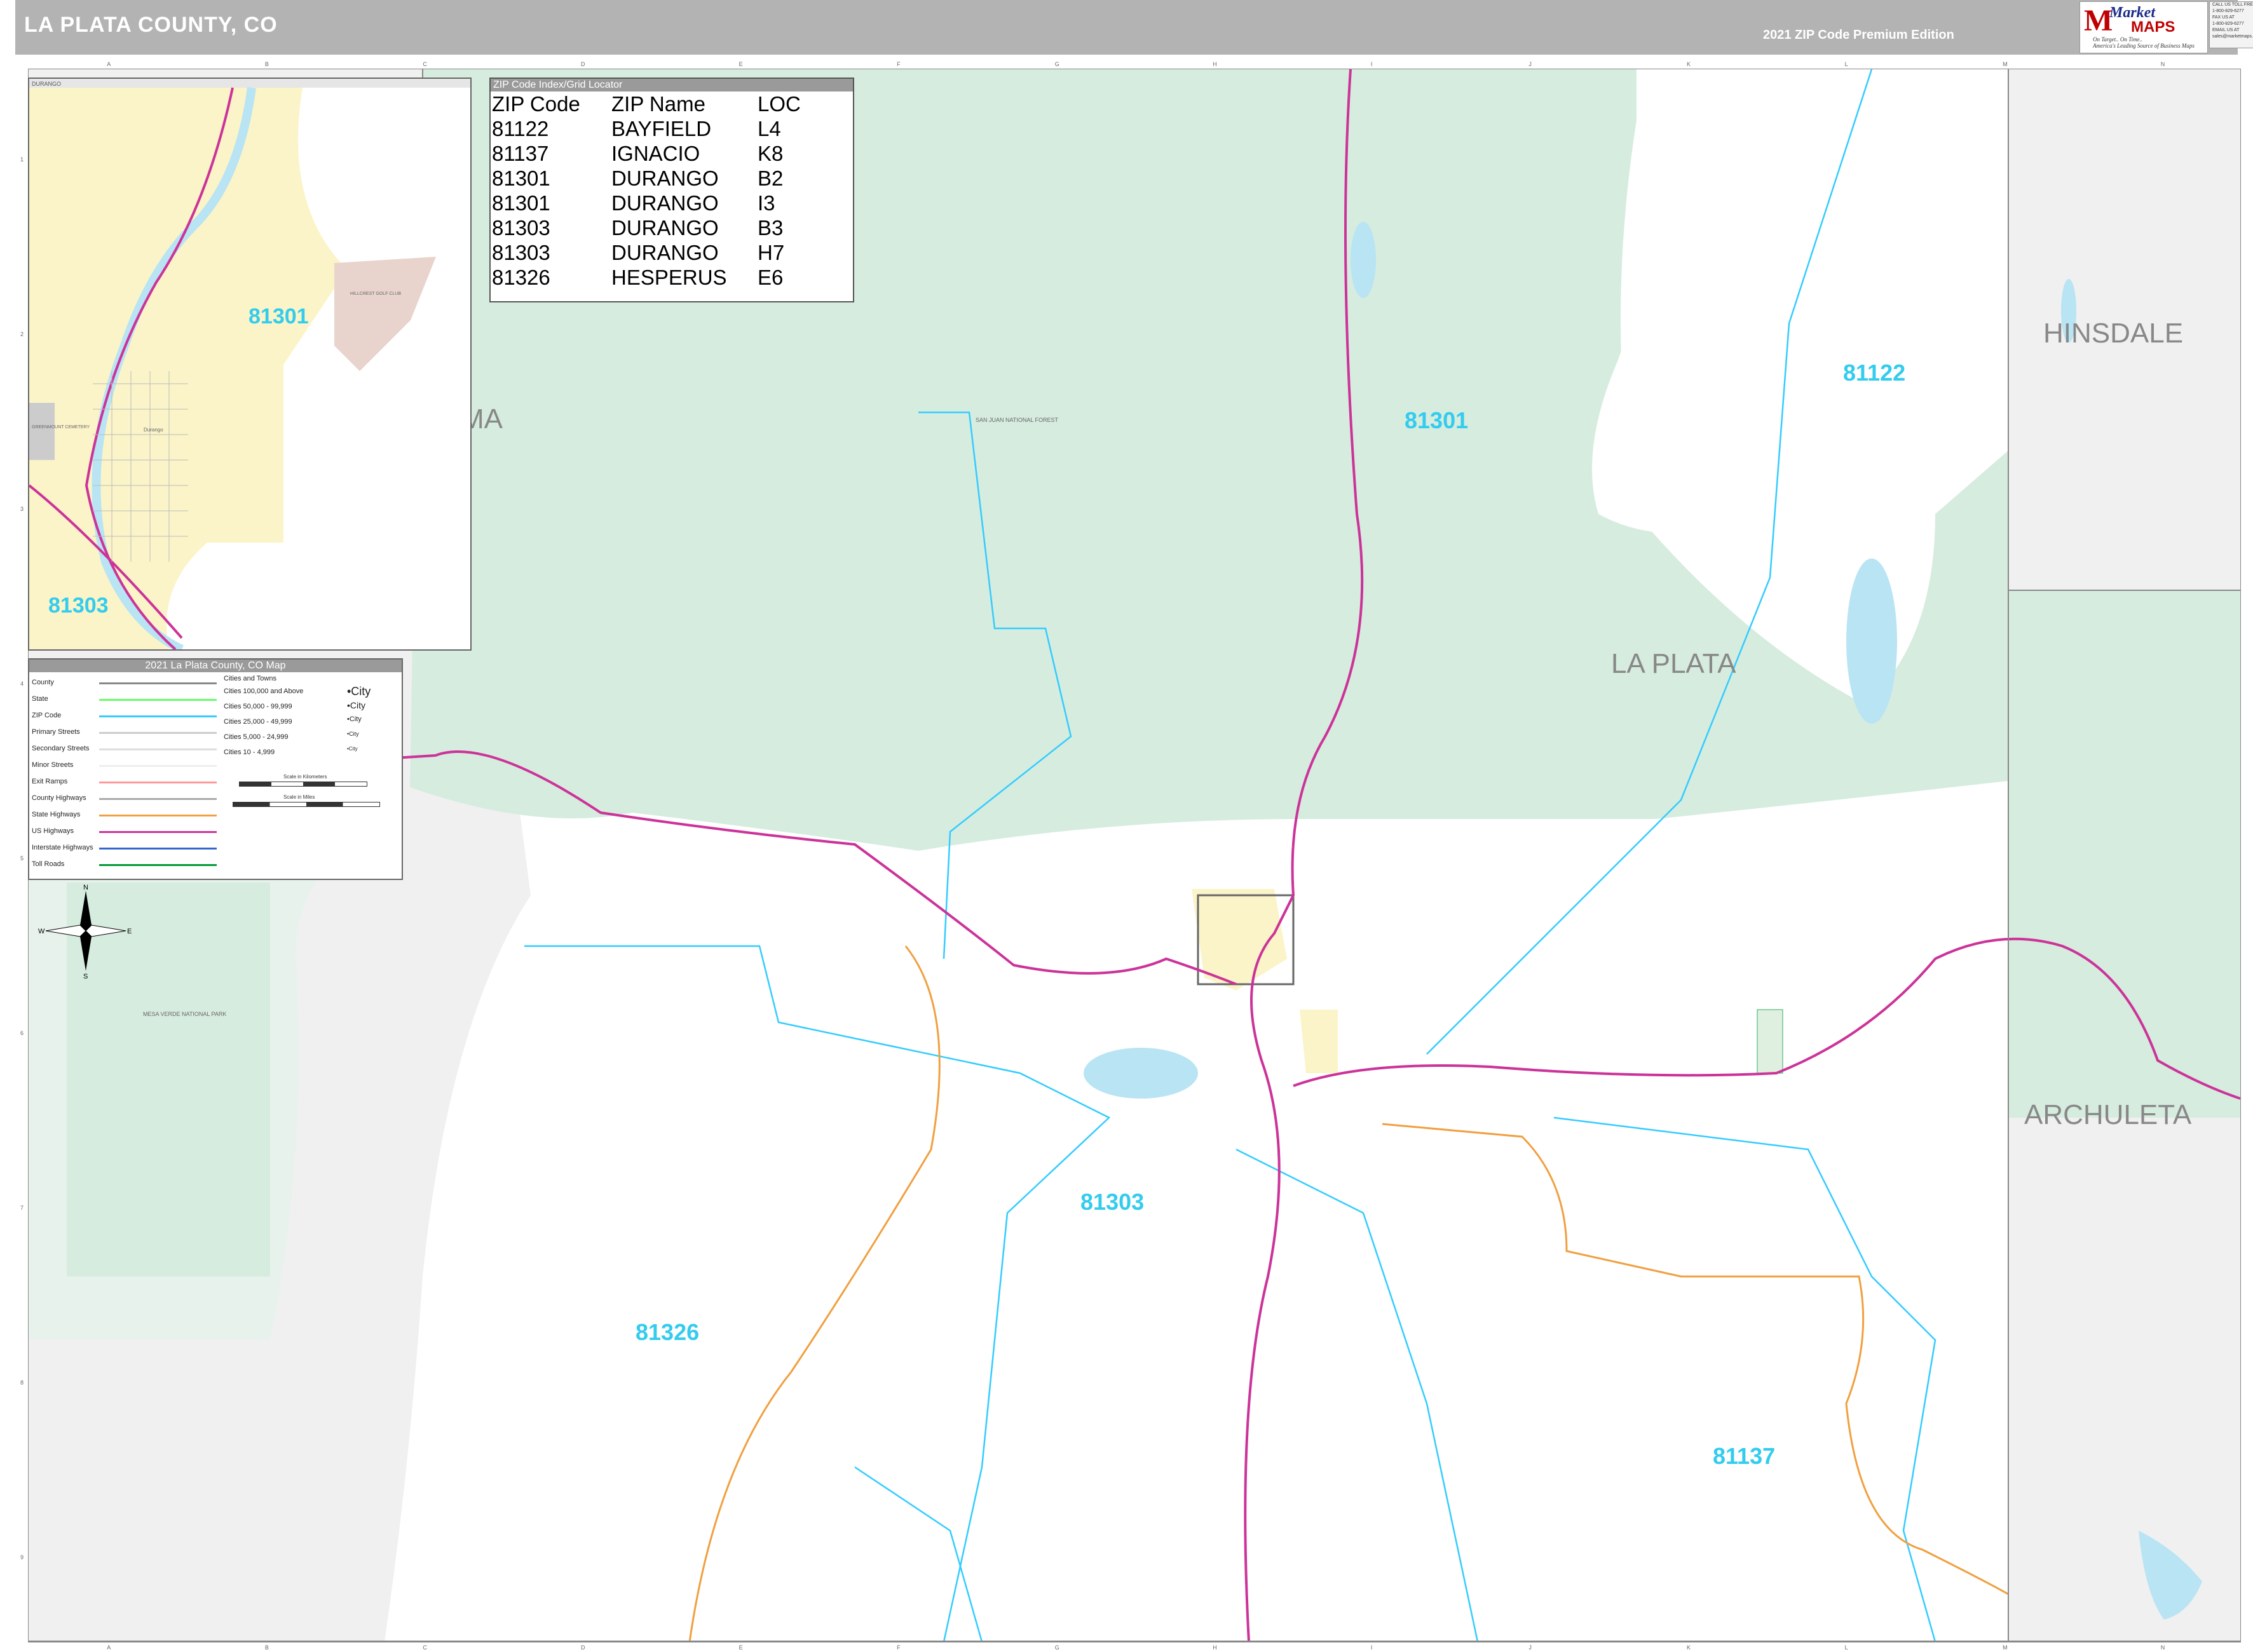 This screenshot has height=1652, width=2253. What do you see at coordinates (1371, 64) in the screenshot?
I see `grid-column-label: I` at bounding box center [1371, 64].